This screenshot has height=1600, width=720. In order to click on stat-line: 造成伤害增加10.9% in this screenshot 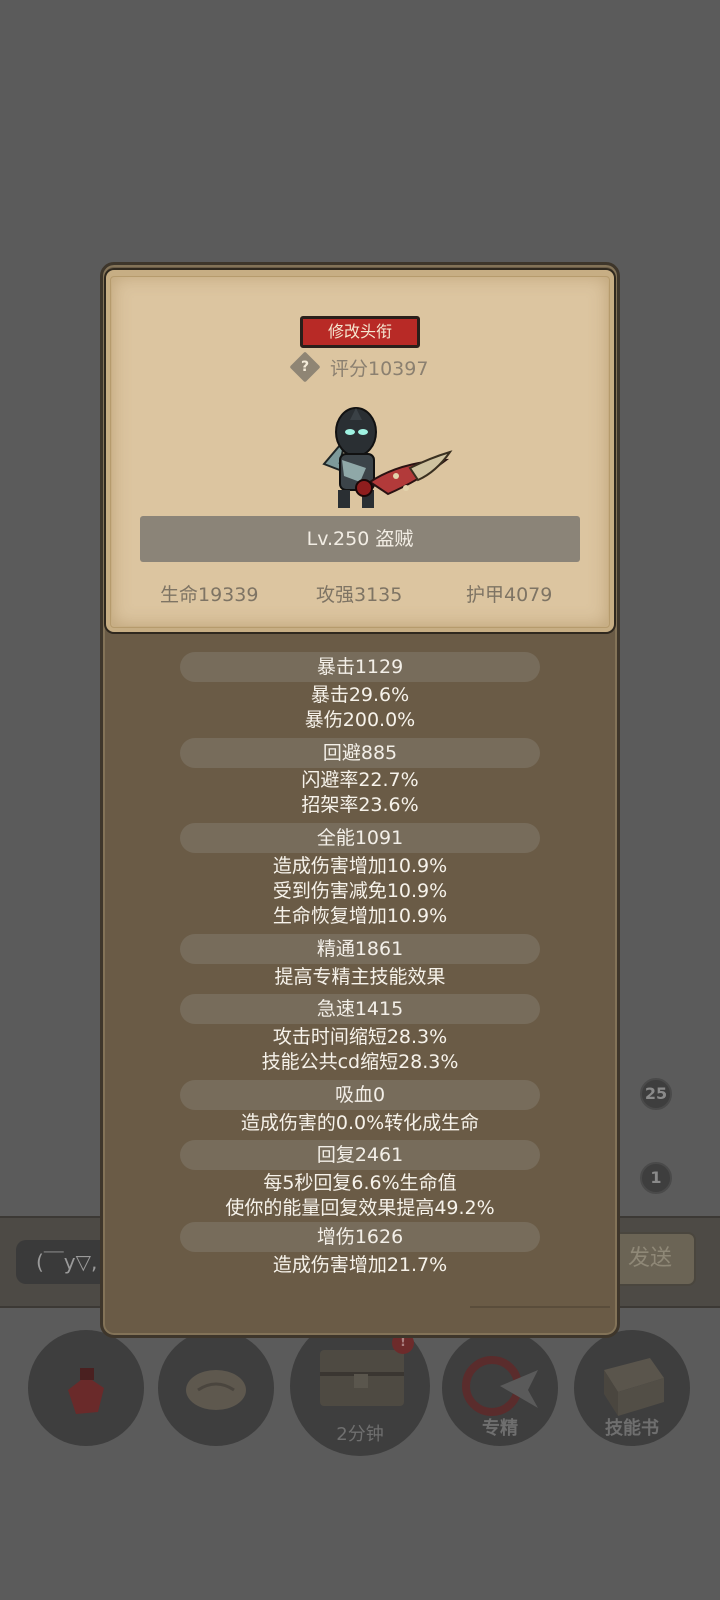, I will do `click(360, 866)`.